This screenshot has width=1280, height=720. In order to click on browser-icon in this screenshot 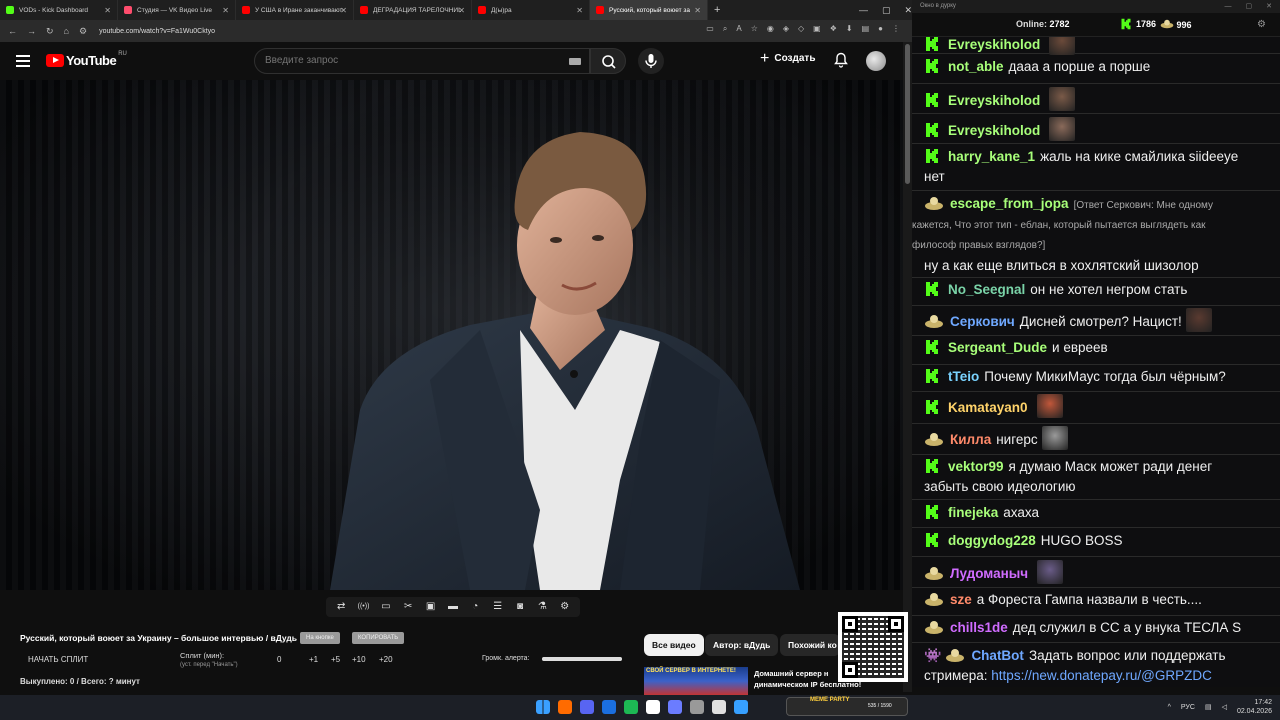, I will do `click(565, 707)`.